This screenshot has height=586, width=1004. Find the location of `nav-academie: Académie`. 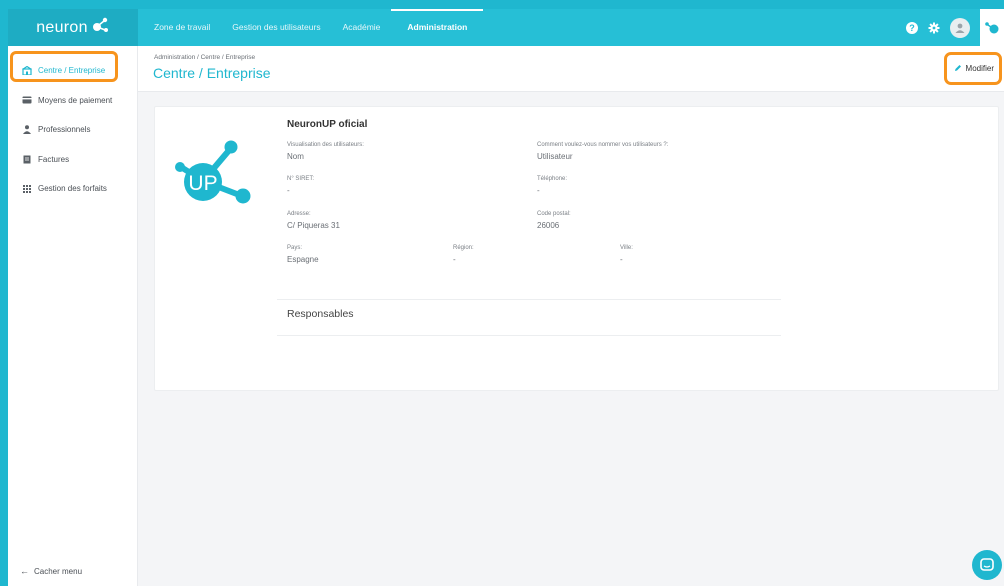

nav-academie: Académie is located at coordinates (362, 27).